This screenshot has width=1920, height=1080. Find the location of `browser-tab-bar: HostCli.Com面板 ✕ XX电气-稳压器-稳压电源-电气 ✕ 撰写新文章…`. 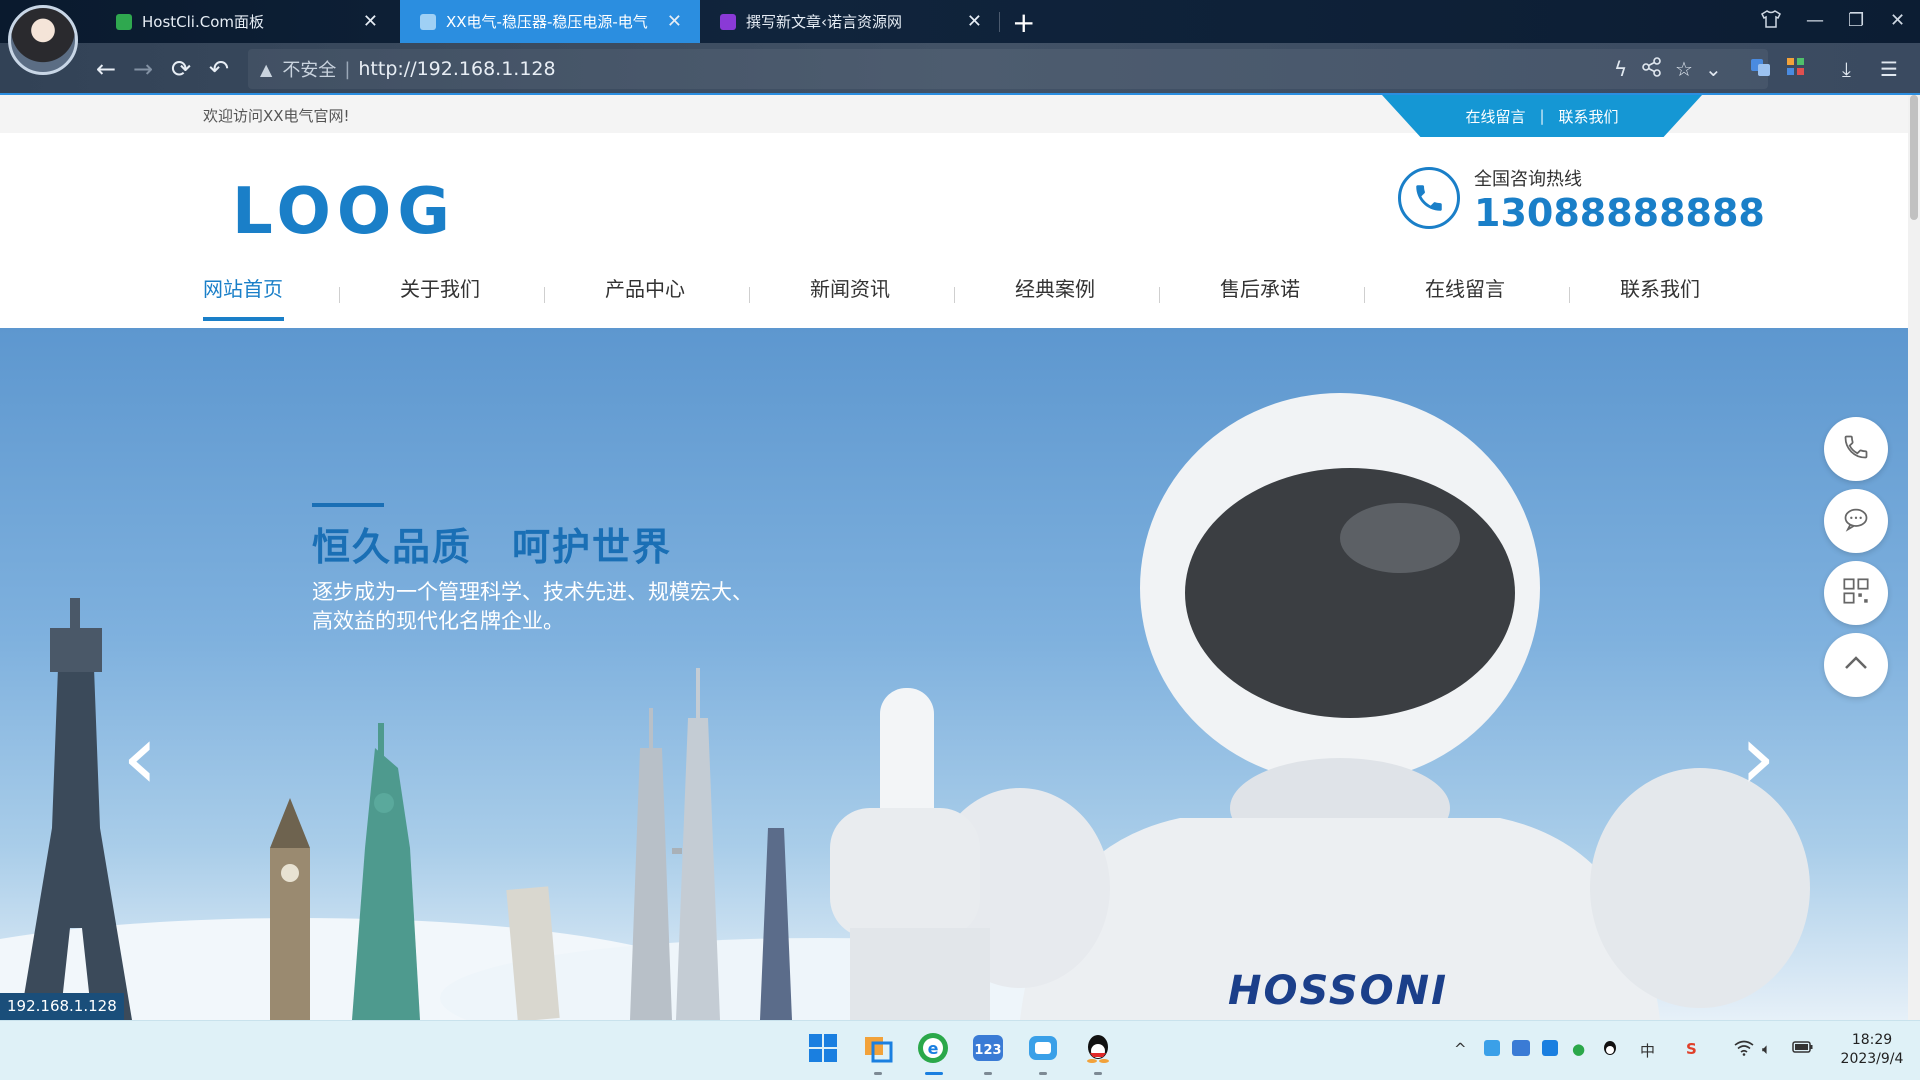

browser-tab-bar: HostCli.Com面板 ✕ XX电气-稳压器-稳压电源-电气 ✕ 撰写新文章… is located at coordinates (960, 37).